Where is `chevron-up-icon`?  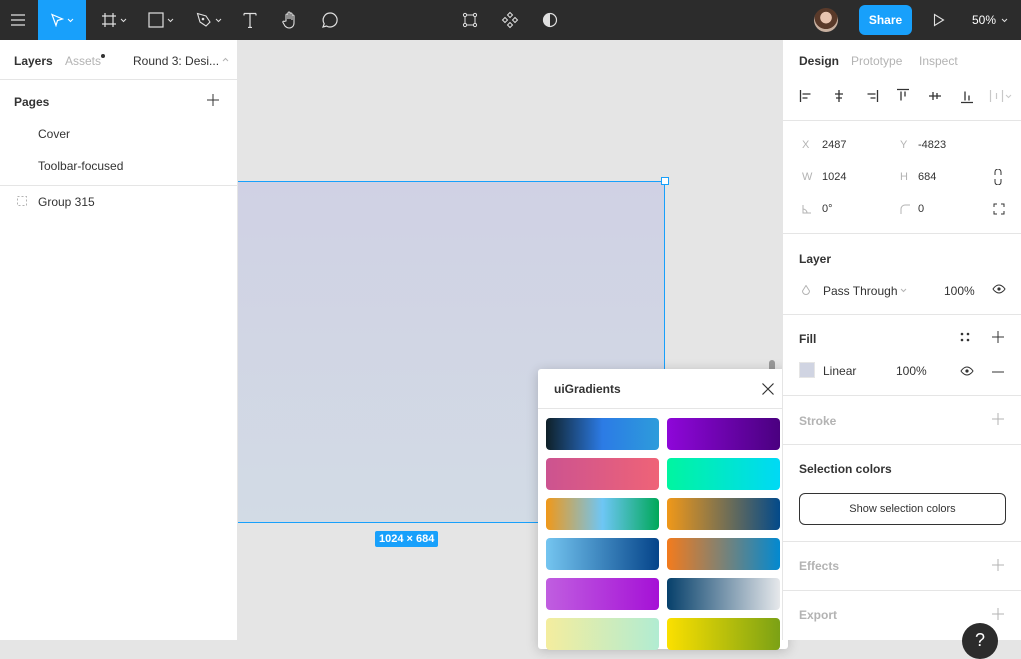 chevron-up-icon is located at coordinates (225, 59).